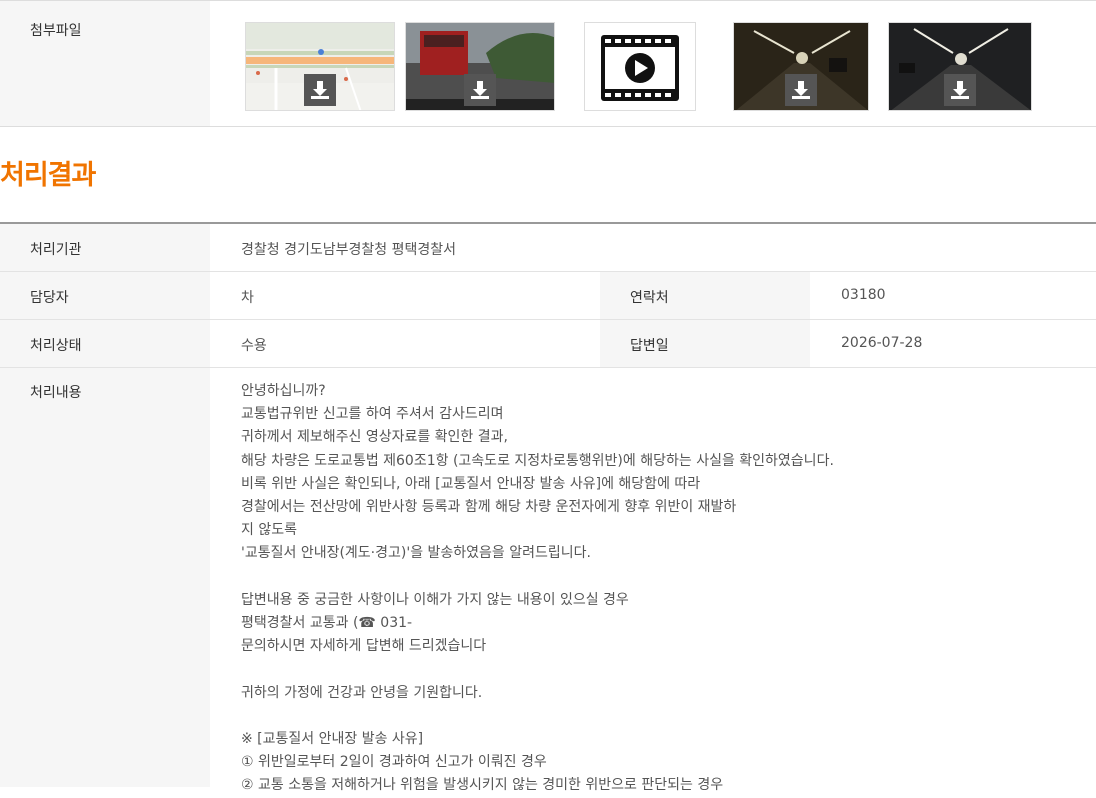 This screenshot has width=1096, height=798. I want to click on content-line: 평택경찰서 교통과 (☎ 031-, so click(327, 623).